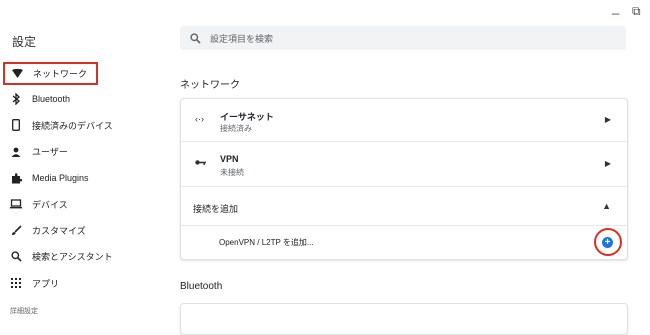 The image size is (650, 335). What do you see at coordinates (636, 11) in the screenshot?
I see `window-restore-button: ⧉` at bounding box center [636, 11].